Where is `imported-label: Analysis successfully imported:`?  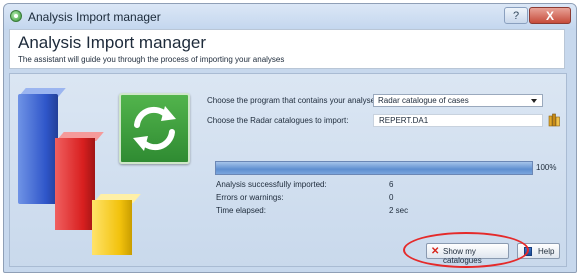 imported-label: Analysis successfully imported: is located at coordinates (271, 184).